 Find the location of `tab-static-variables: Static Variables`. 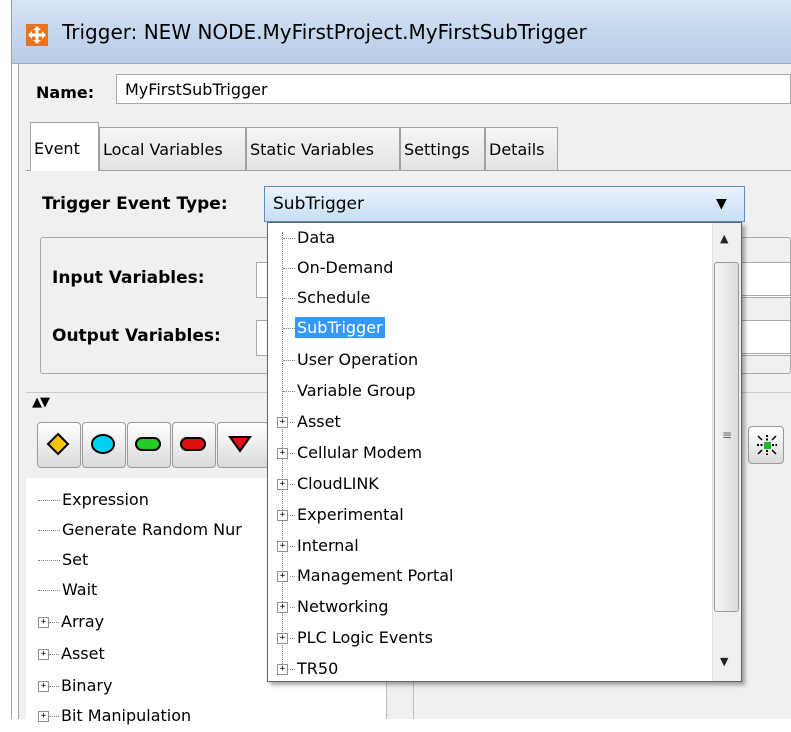

tab-static-variables: Static Variables is located at coordinates (323, 148).